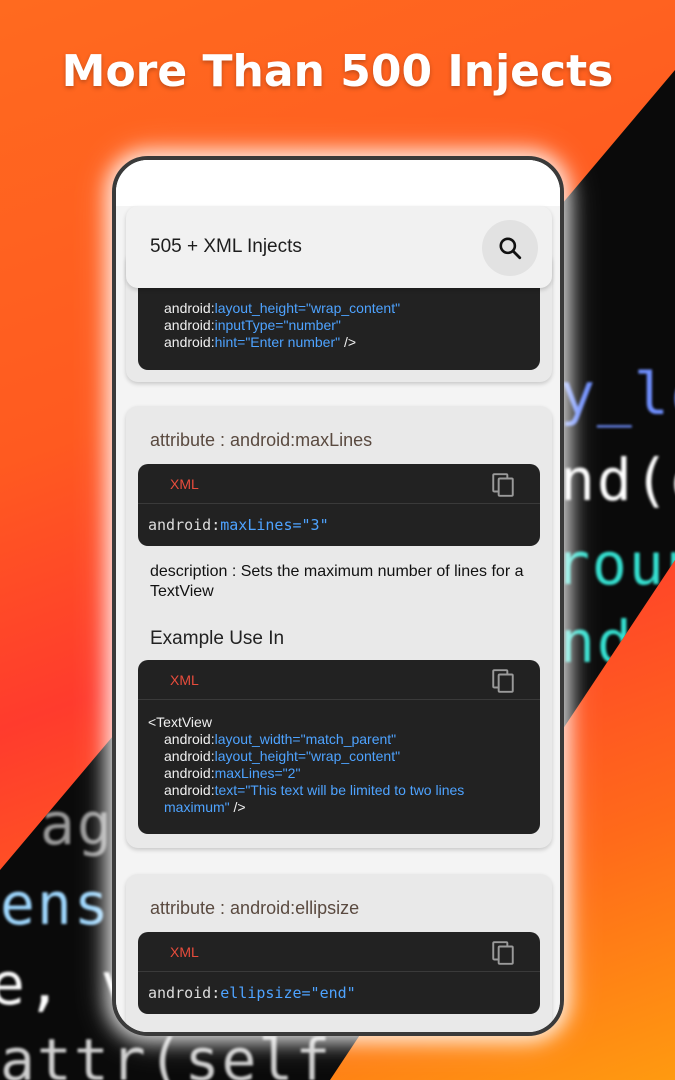 This screenshot has height=1080, width=675. I want to click on code-line: android:hint="Enter number" />, so click(260, 342).